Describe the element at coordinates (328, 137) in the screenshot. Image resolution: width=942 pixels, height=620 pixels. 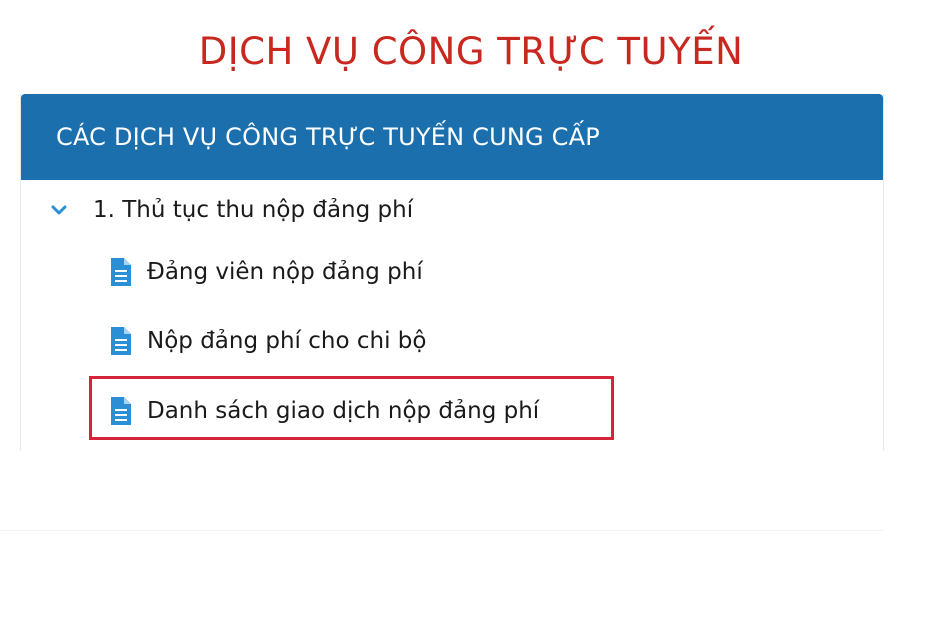
I see `panel-header-title: CÁC DỊCH VỤ CÔNG TRỰC TUYẾN CUNG CẤP` at that location.